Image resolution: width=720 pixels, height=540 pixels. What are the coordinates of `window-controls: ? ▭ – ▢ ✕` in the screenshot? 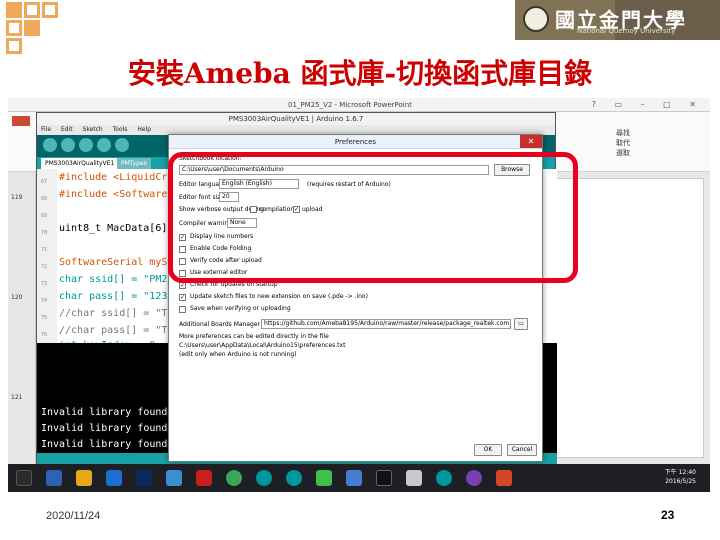 It's located at (648, 104).